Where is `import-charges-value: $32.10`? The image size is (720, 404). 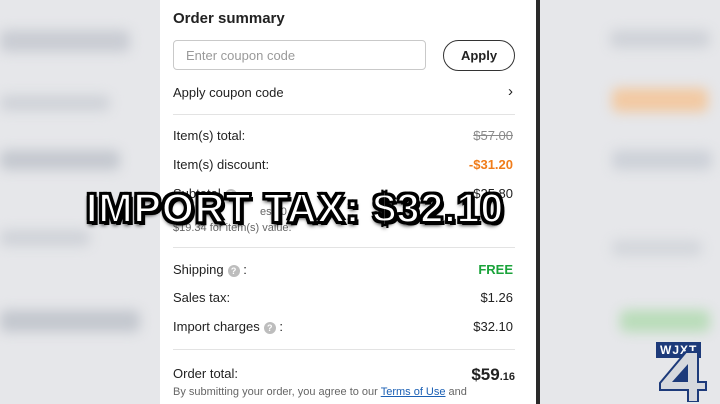
import-charges-value: $32.10 is located at coordinates (493, 326).